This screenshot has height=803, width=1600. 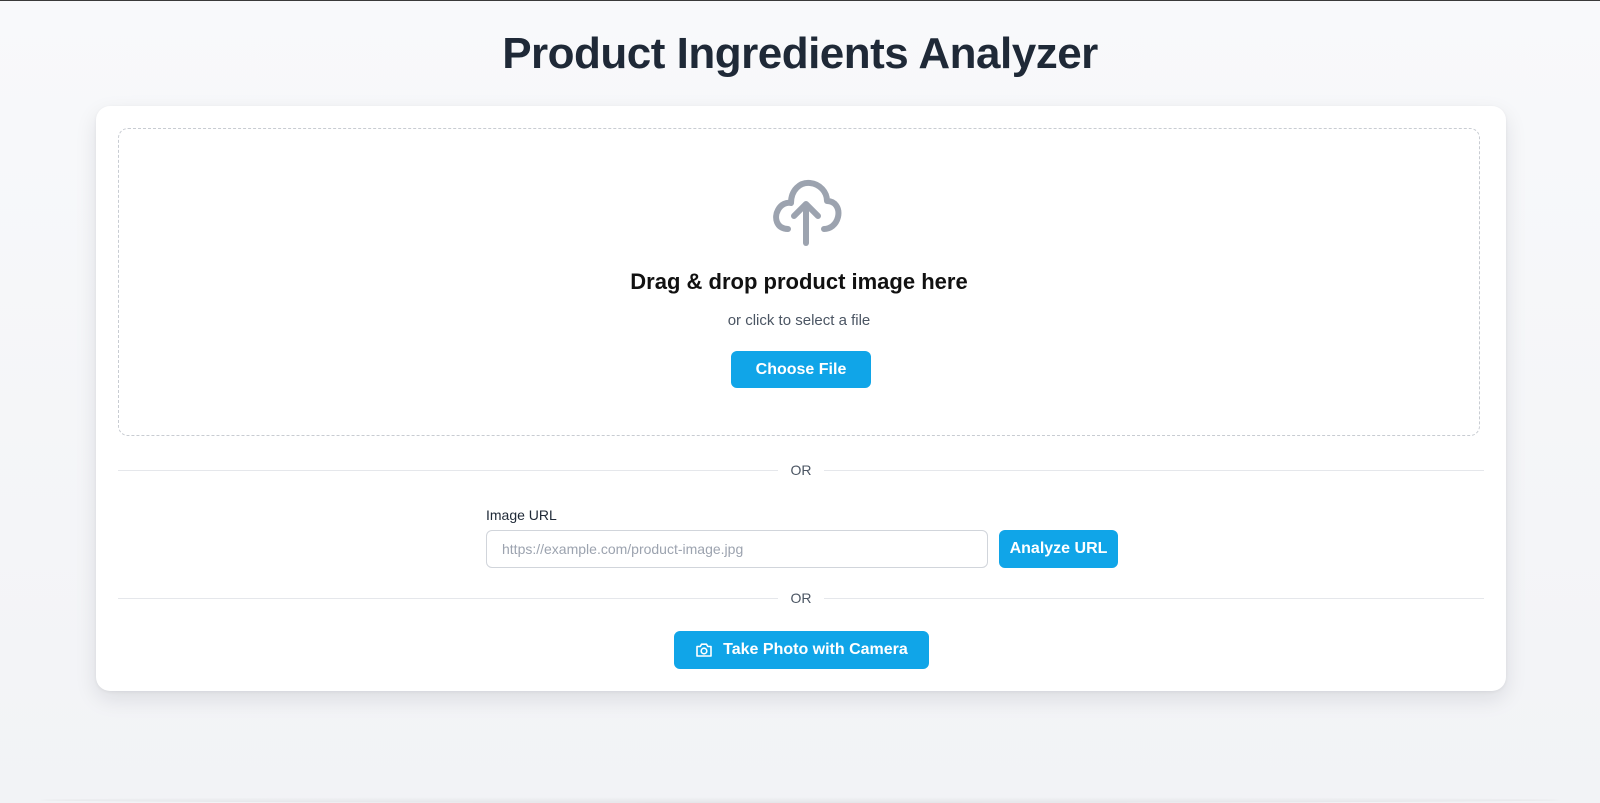 What do you see at coordinates (815, 649) in the screenshot?
I see `take-photo-label: Take Photo with Camera` at bounding box center [815, 649].